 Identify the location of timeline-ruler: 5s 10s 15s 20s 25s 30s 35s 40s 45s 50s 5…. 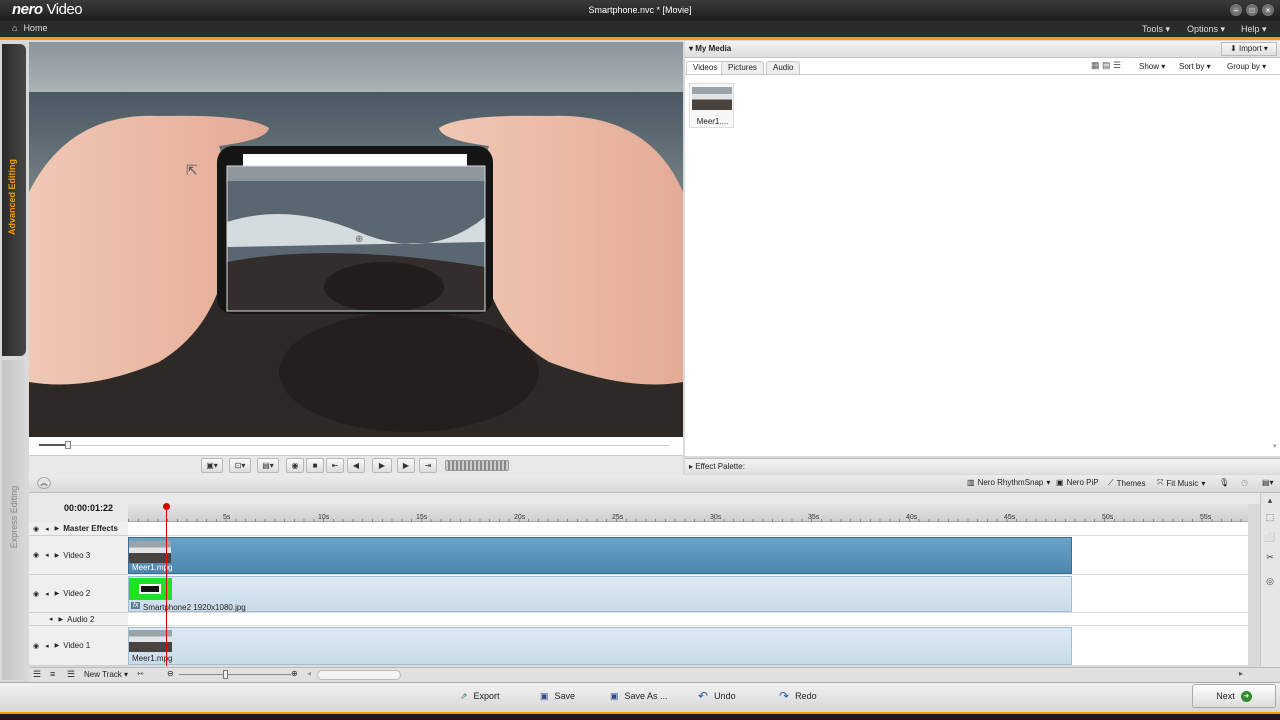
(688, 513).